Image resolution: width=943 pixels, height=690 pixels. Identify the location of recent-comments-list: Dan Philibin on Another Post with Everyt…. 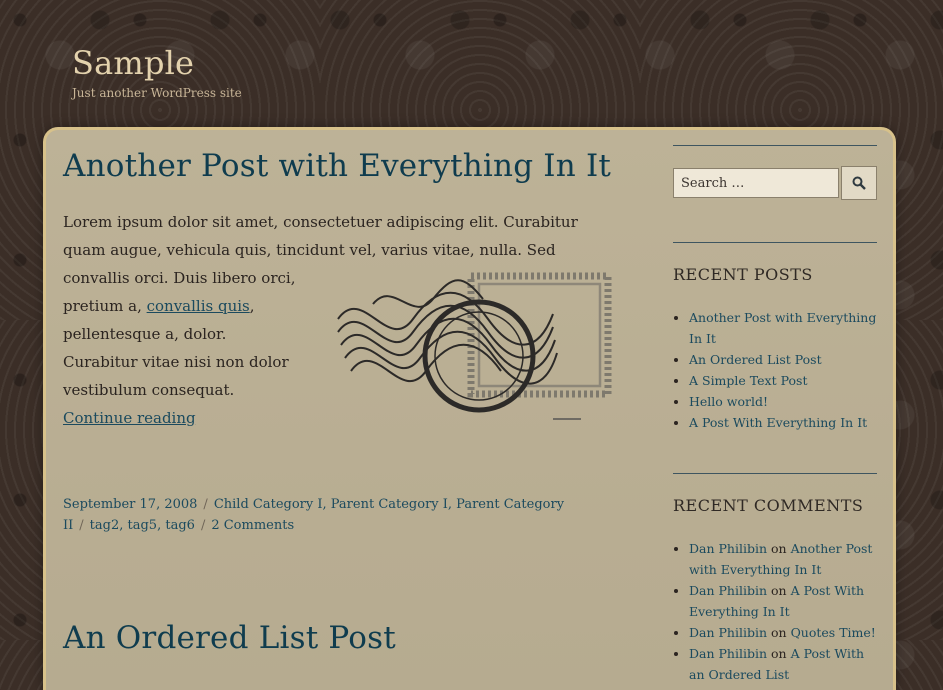
(775, 611).